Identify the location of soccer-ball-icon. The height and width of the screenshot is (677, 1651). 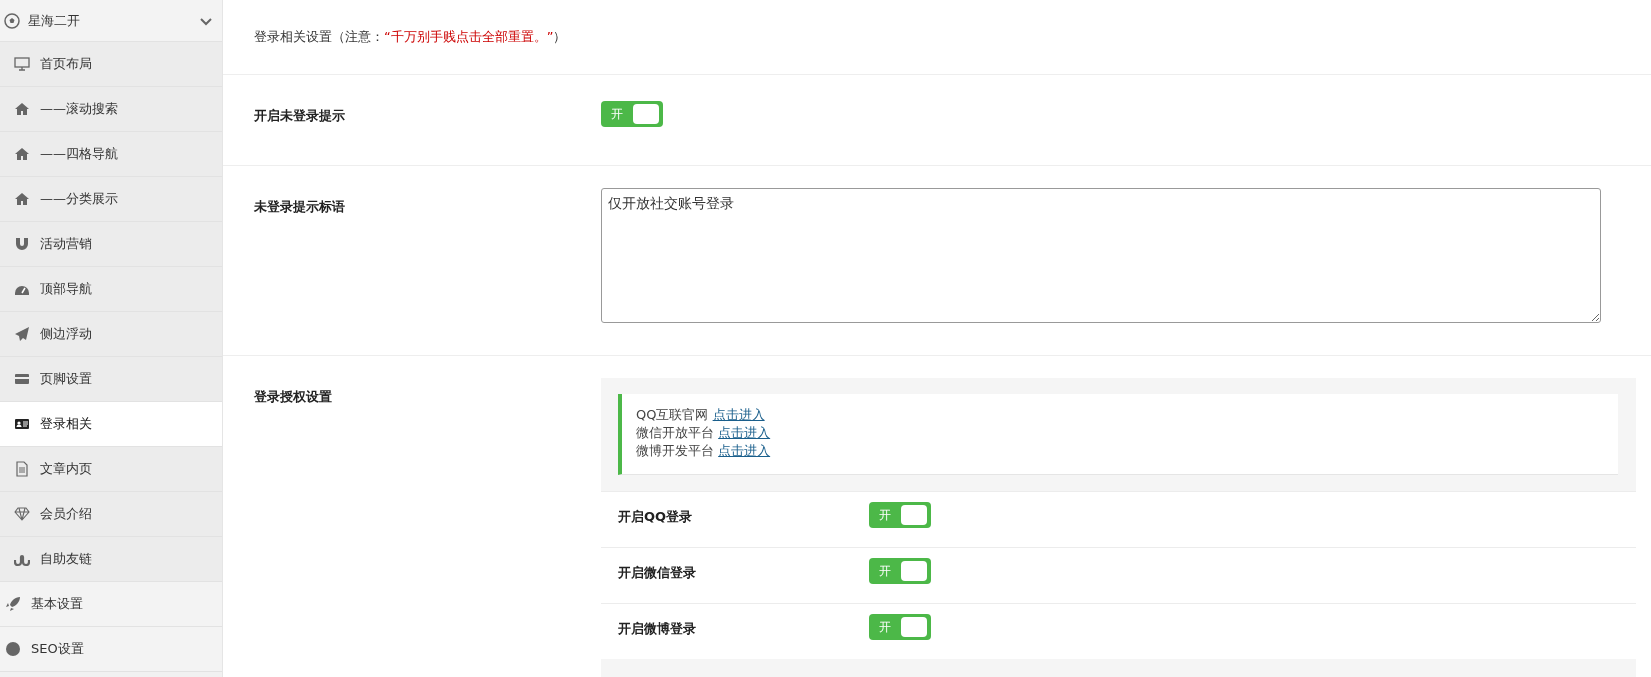
(12, 20).